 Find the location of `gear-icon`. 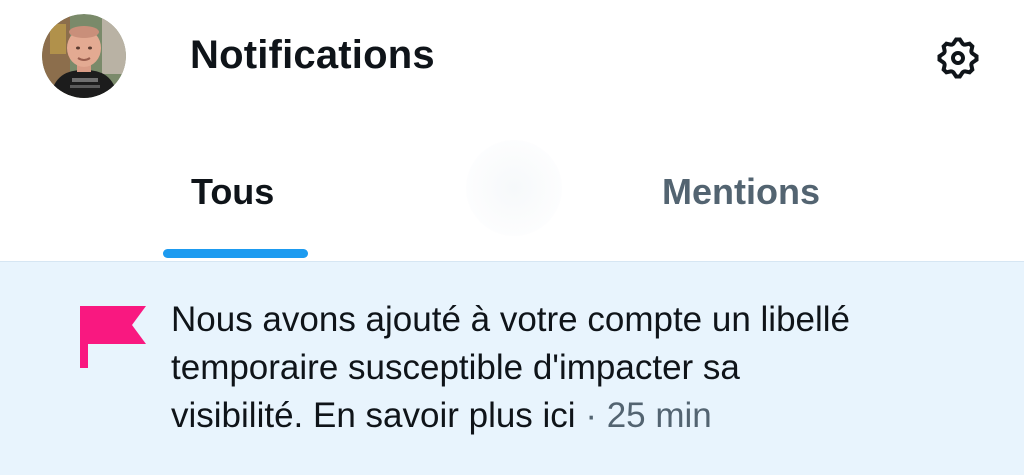

gear-icon is located at coordinates (958, 58).